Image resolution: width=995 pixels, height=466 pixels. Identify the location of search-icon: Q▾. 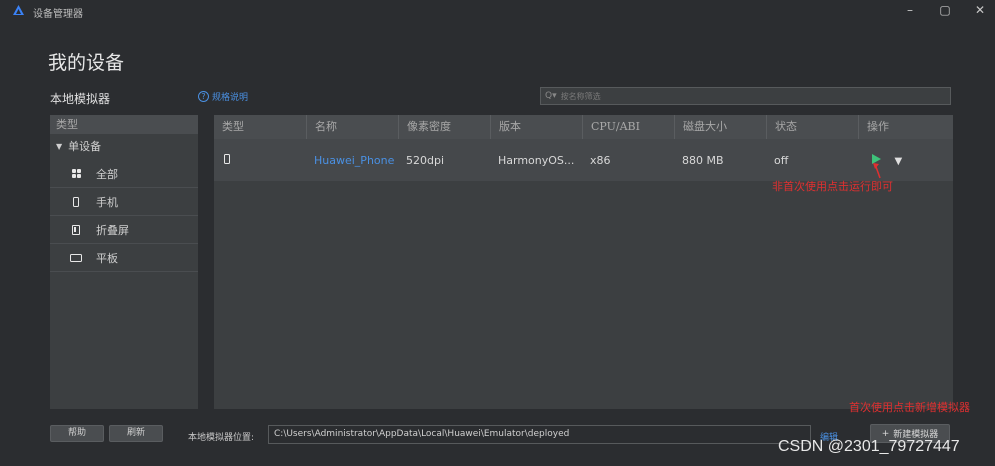
(551, 96).